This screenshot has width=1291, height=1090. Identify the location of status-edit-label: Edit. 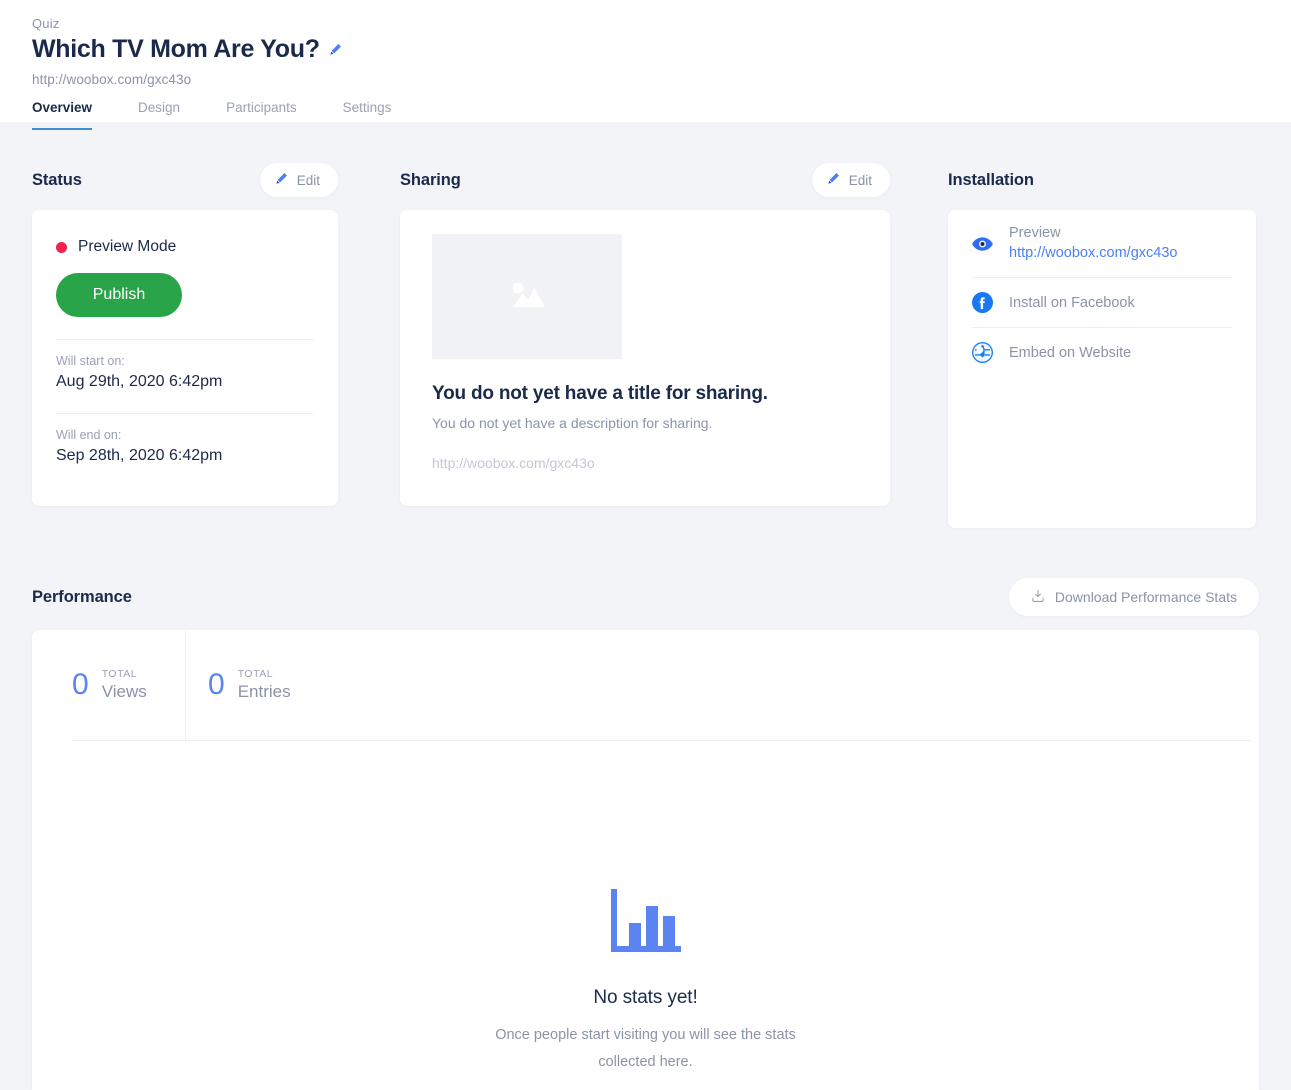
(308, 180).